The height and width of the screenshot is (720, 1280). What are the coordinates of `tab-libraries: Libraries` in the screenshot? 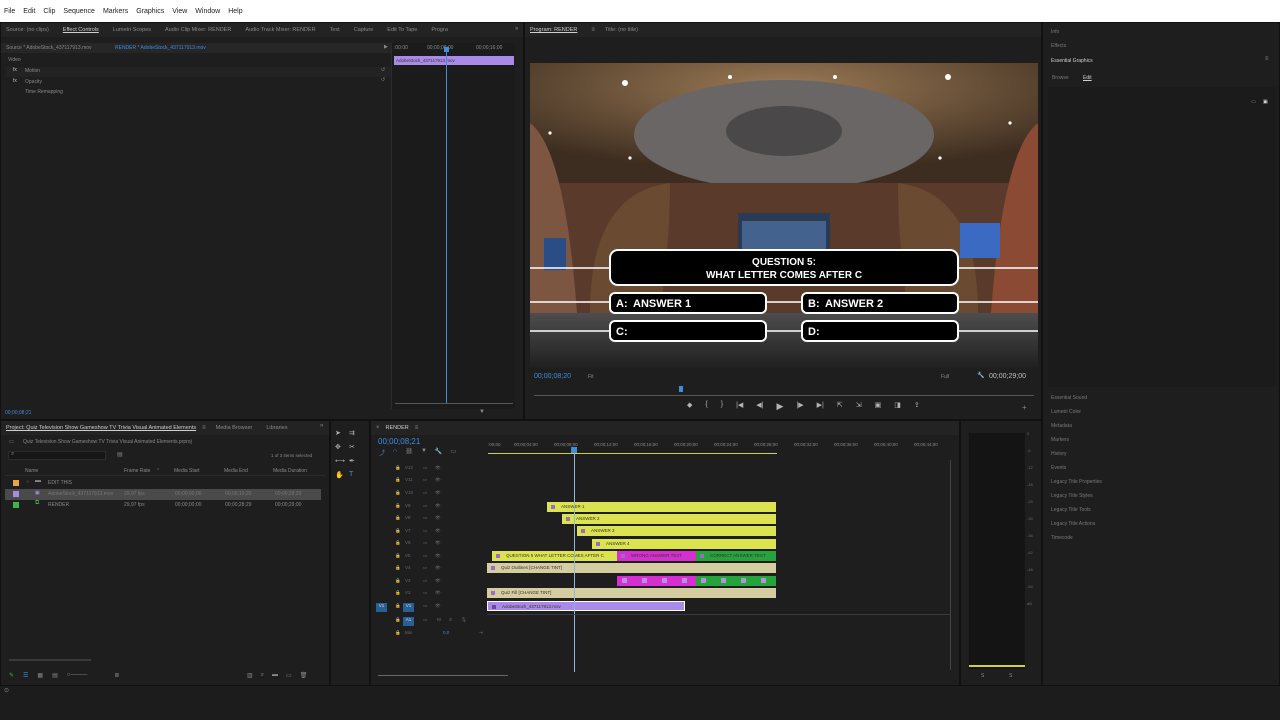 It's located at (276, 428).